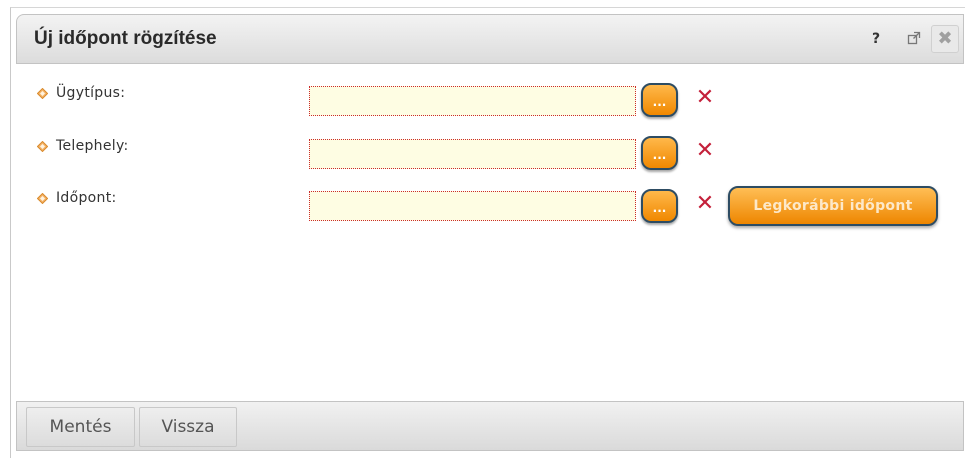 Image resolution: width=965 pixels, height=458 pixels. Describe the element at coordinates (833, 206) in the screenshot. I see `earliest-appointment-button: Legkorábbi időpont` at that location.